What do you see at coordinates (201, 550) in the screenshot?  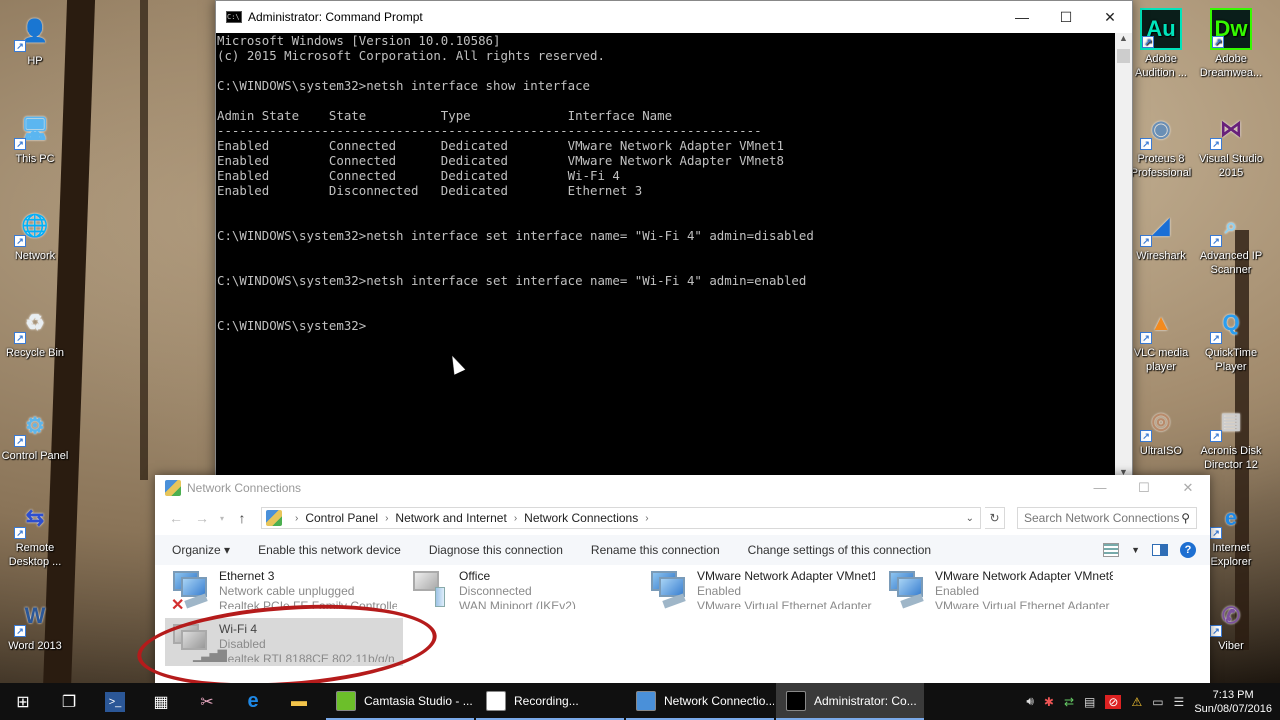 I see `organize-button: Organize ▾` at bounding box center [201, 550].